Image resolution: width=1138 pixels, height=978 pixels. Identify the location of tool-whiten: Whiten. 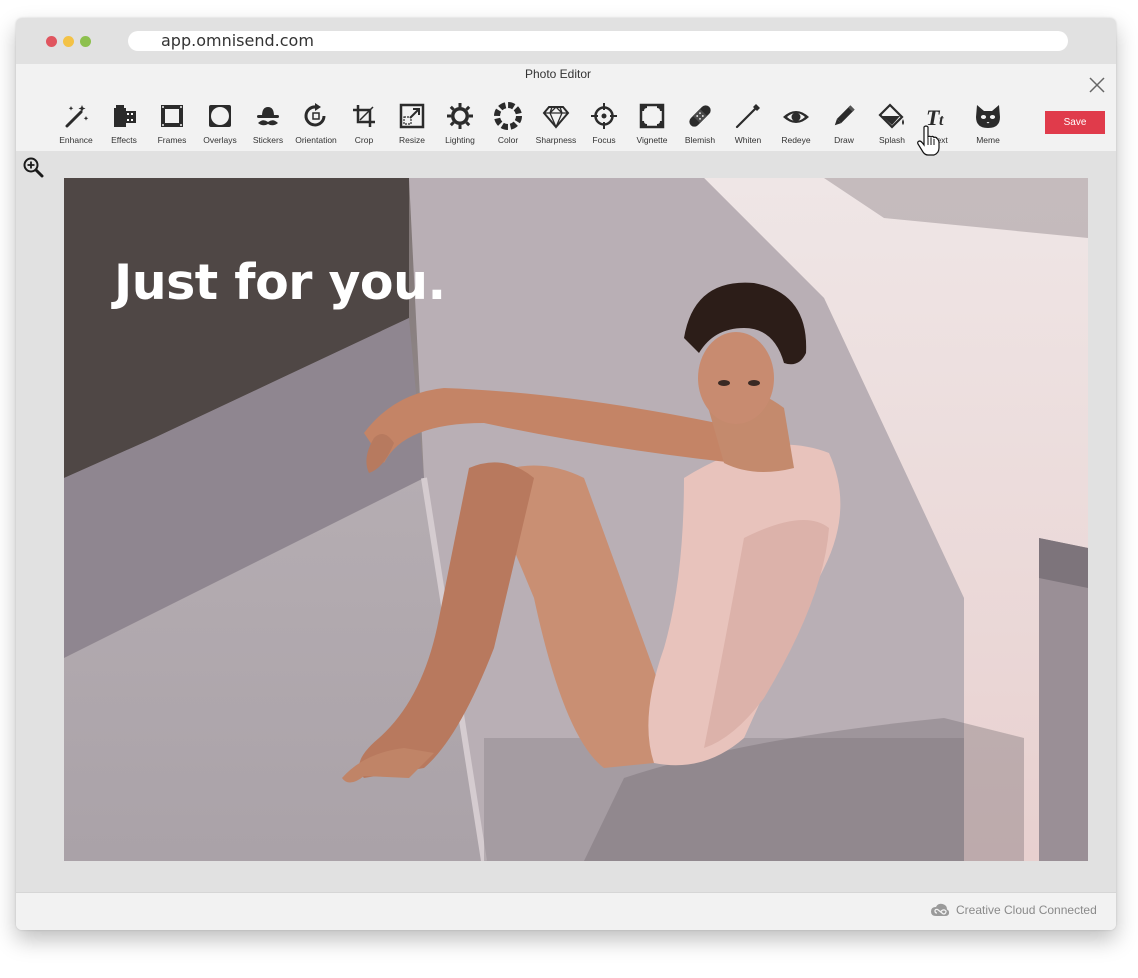
(748, 125).